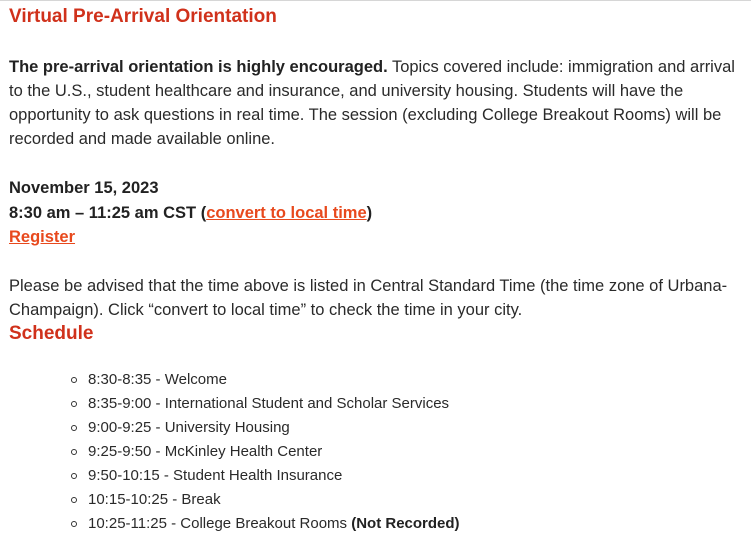  Describe the element at coordinates (84, 188) in the screenshot. I see `event-date: November 15, 2023` at that location.